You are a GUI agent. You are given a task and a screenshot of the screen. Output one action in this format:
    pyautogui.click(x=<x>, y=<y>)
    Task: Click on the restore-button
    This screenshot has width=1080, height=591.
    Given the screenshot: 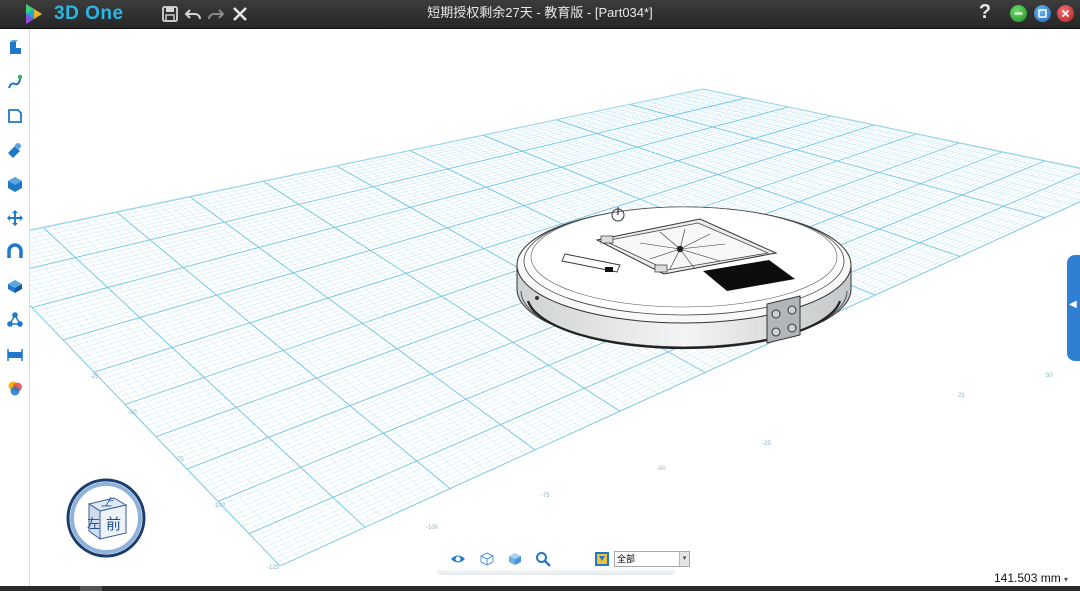 What is the action you would take?
    pyautogui.click(x=1042, y=13)
    